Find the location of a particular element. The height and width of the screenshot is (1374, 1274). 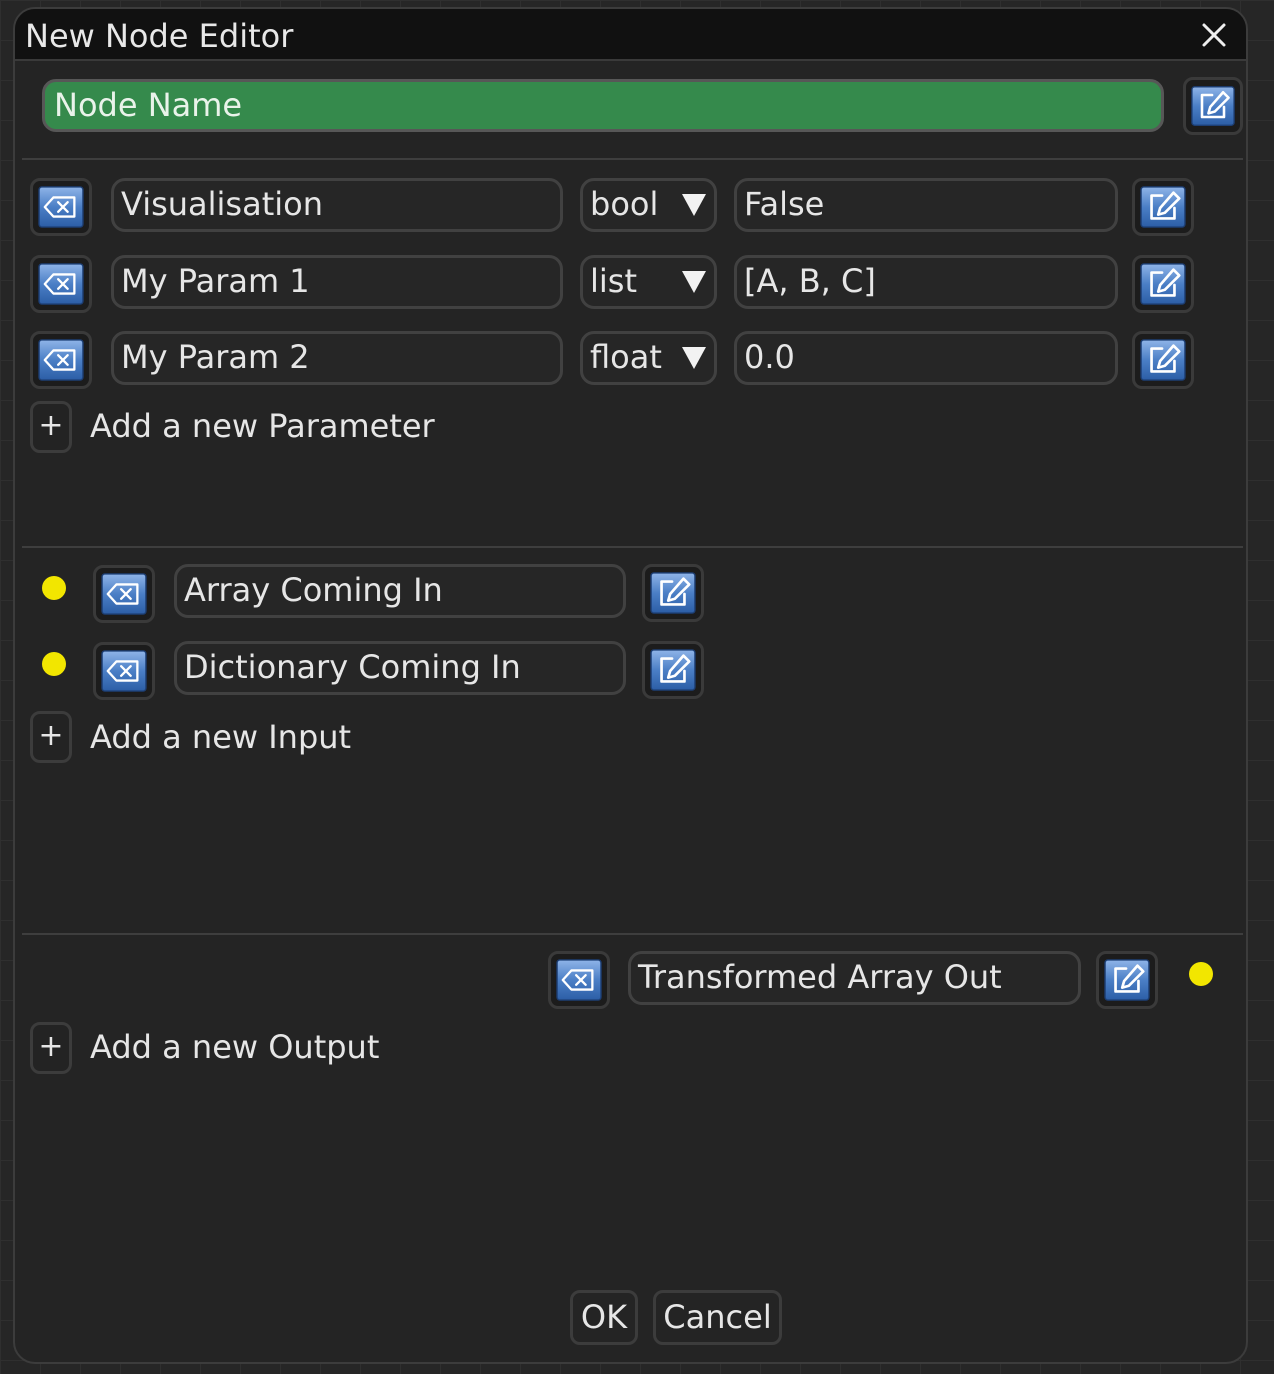

input-name-field: Dictionary Coming In is located at coordinates (400, 668).